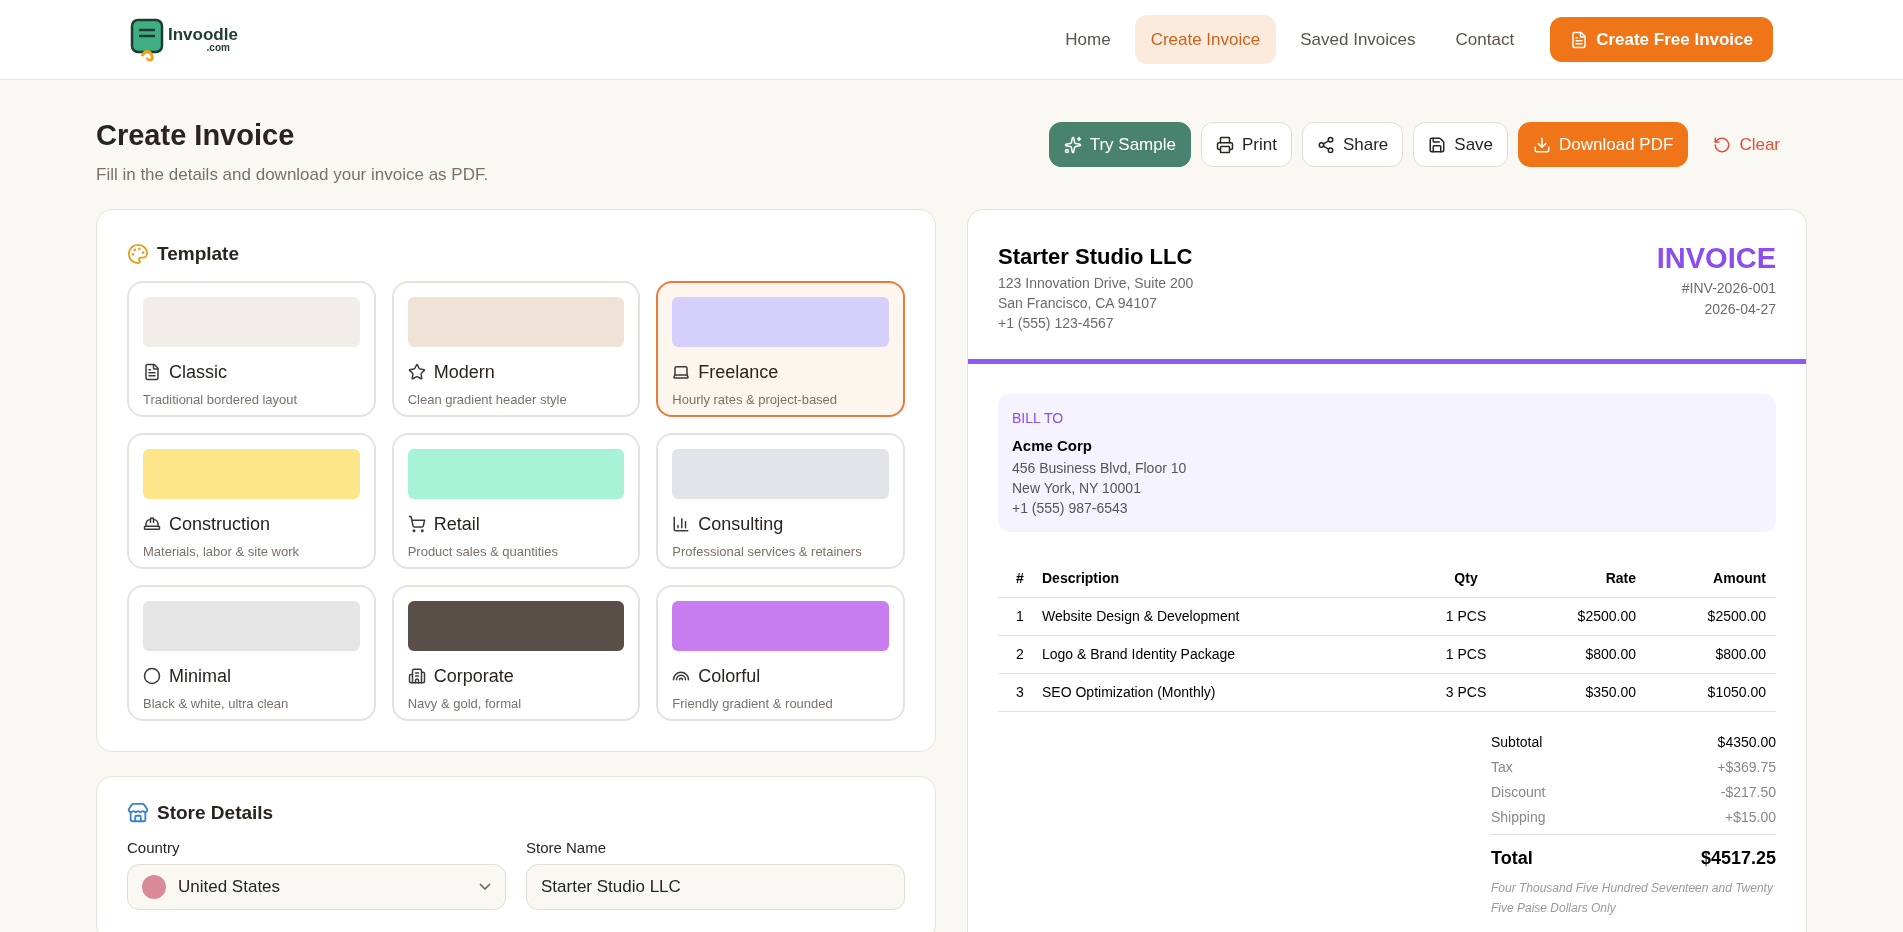  What do you see at coordinates (1750, 817) in the screenshot?
I see `total-value: +$15.00` at bounding box center [1750, 817].